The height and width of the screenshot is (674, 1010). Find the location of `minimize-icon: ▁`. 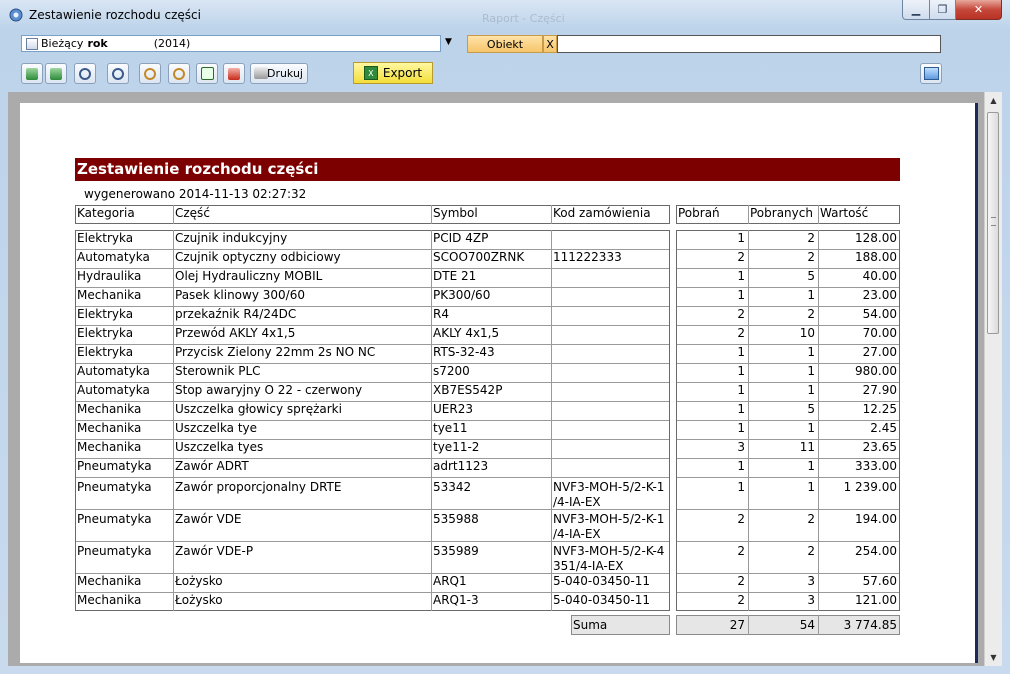

minimize-icon: ▁ is located at coordinates (916, 9).